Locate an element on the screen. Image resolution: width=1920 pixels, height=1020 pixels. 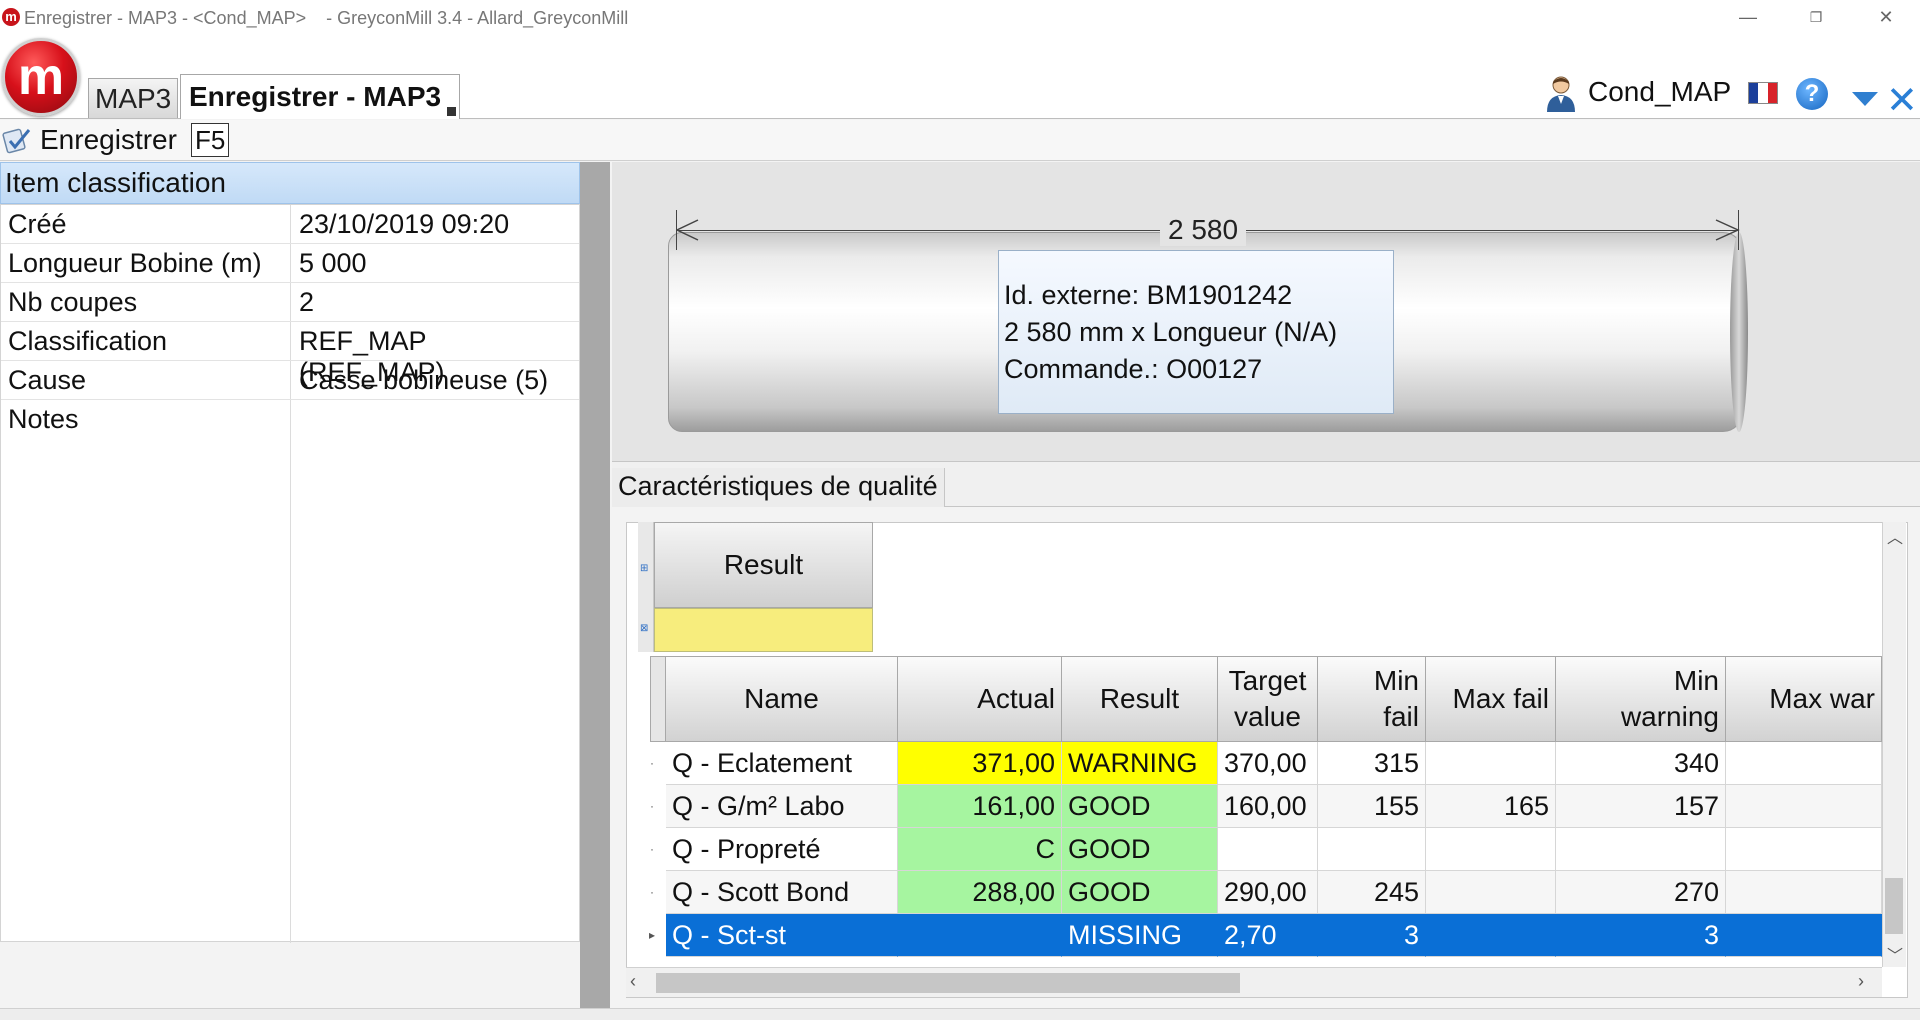
minimize-button: — is located at coordinates (1748, 17).